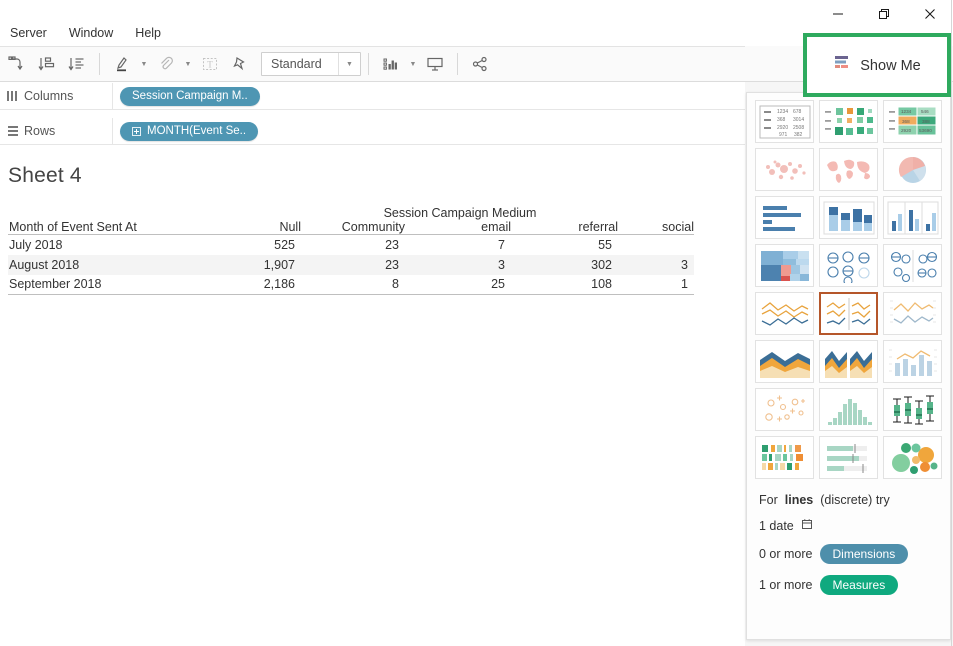  What do you see at coordinates (912, 409) in the screenshot?
I see `thumb-box-and-whisker-plots` at bounding box center [912, 409].